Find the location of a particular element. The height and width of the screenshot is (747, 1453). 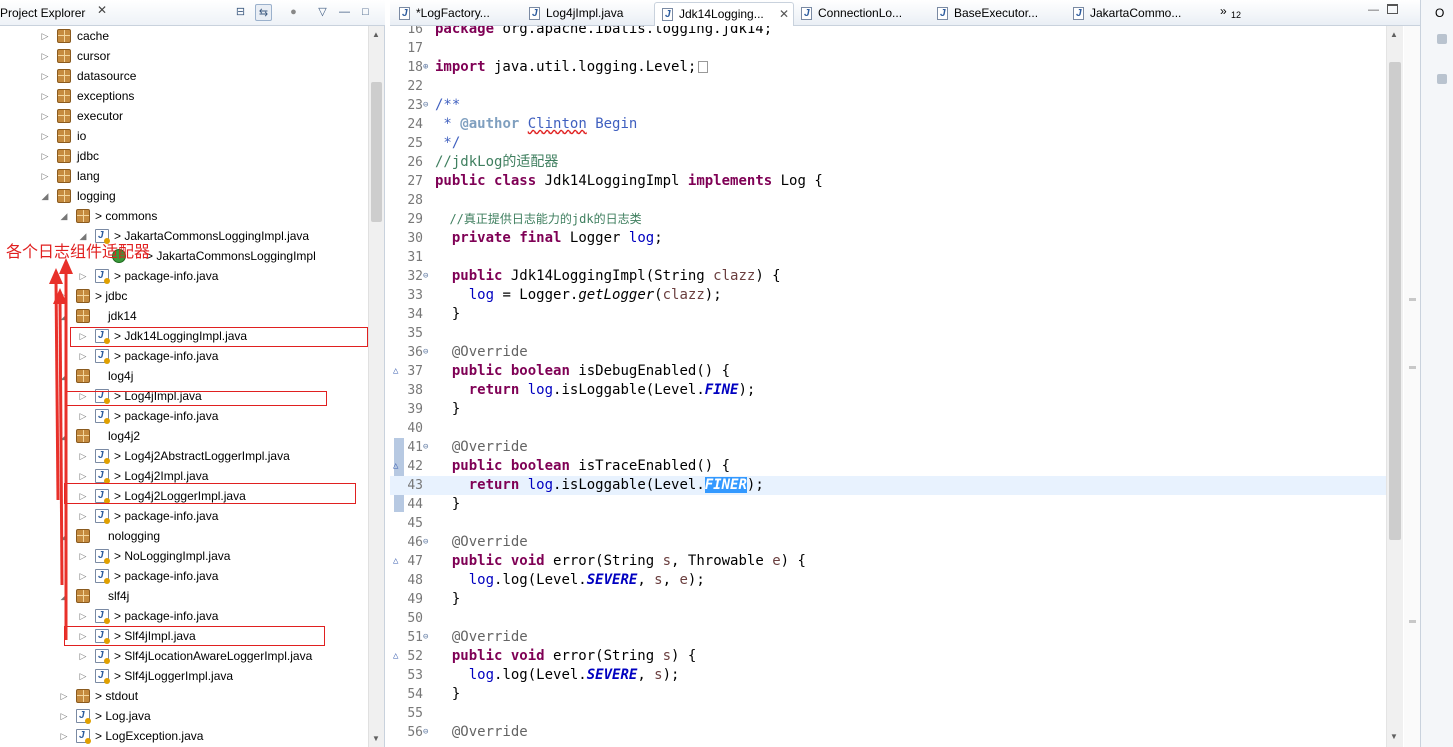

code-line: 48 log.log(Level.SEVERE, s, e); is located at coordinates (888, 580).